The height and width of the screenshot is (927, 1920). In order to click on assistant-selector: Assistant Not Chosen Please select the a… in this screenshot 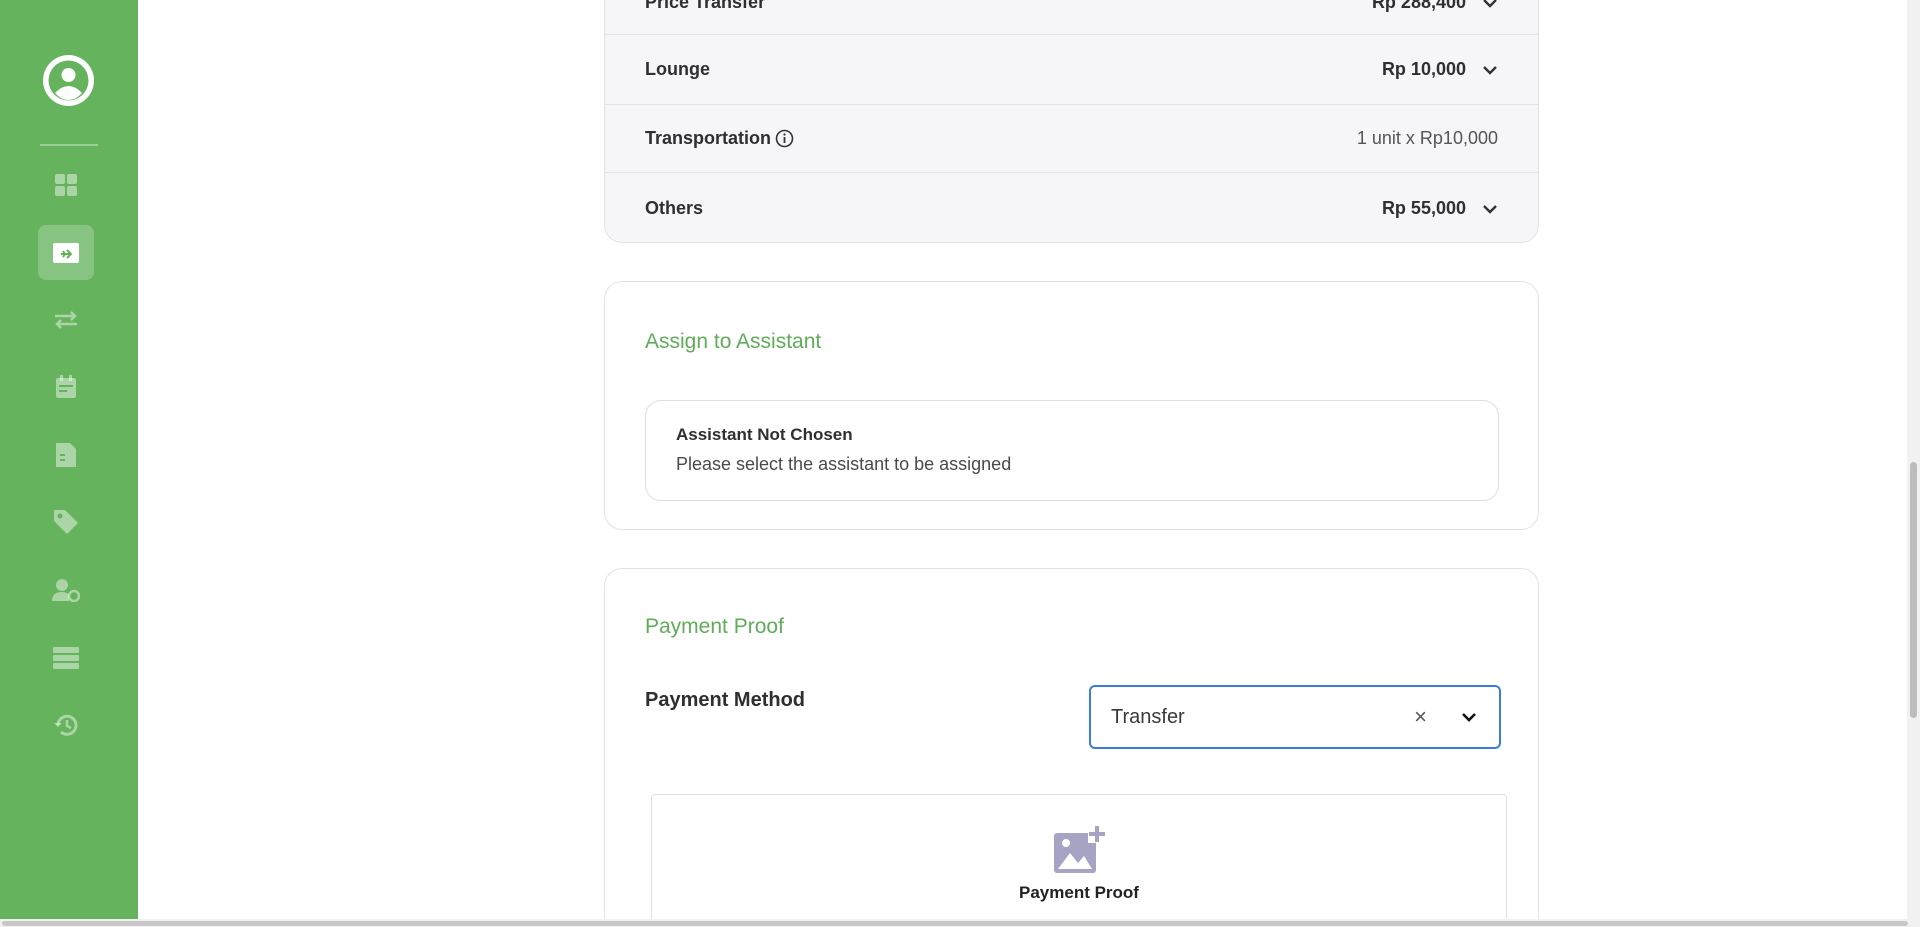, I will do `click(1072, 450)`.